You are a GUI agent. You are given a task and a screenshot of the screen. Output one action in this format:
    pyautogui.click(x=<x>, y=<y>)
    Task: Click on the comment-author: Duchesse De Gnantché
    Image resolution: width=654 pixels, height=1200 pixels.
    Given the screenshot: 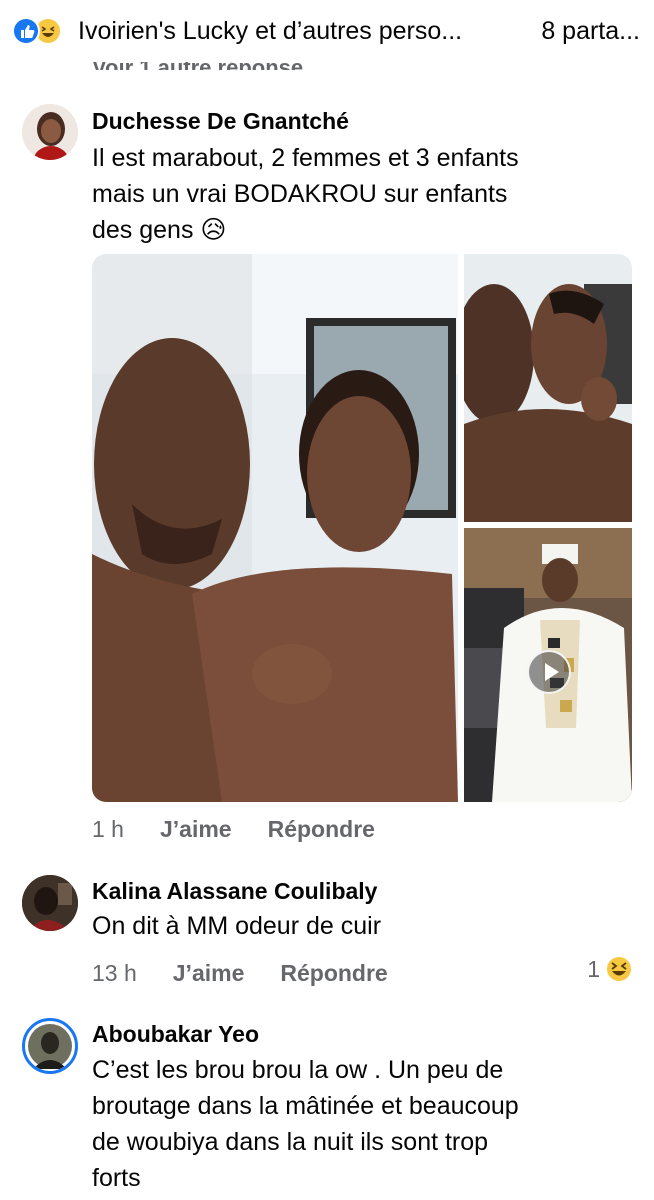 What is the action you would take?
    pyautogui.click(x=220, y=121)
    